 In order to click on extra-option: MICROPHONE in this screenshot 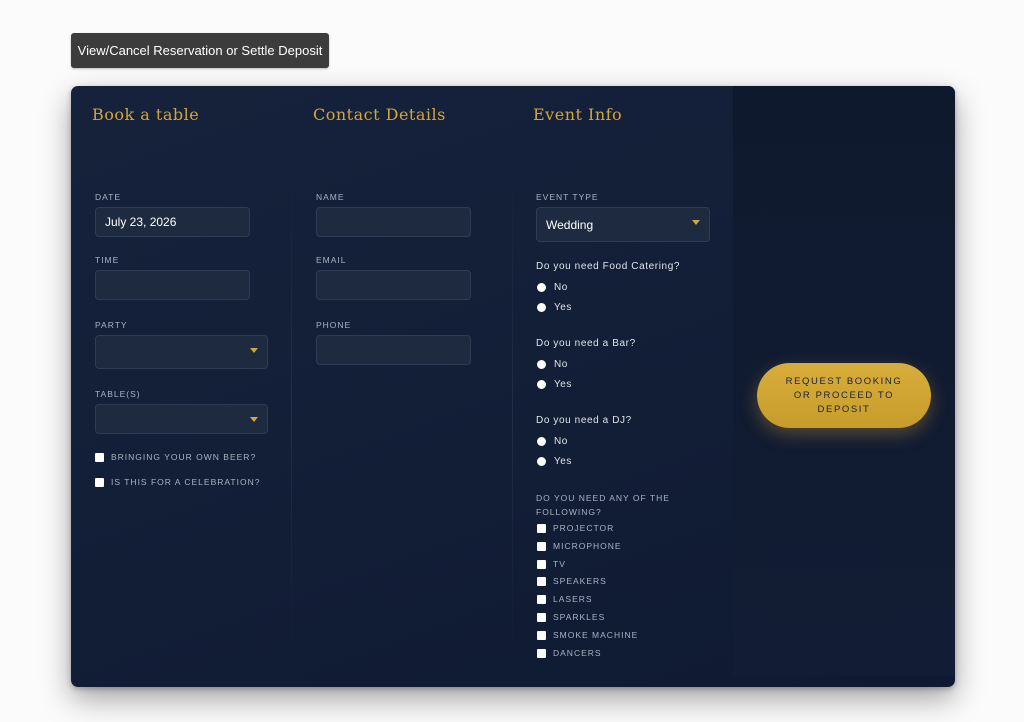, I will do `click(579, 546)`.